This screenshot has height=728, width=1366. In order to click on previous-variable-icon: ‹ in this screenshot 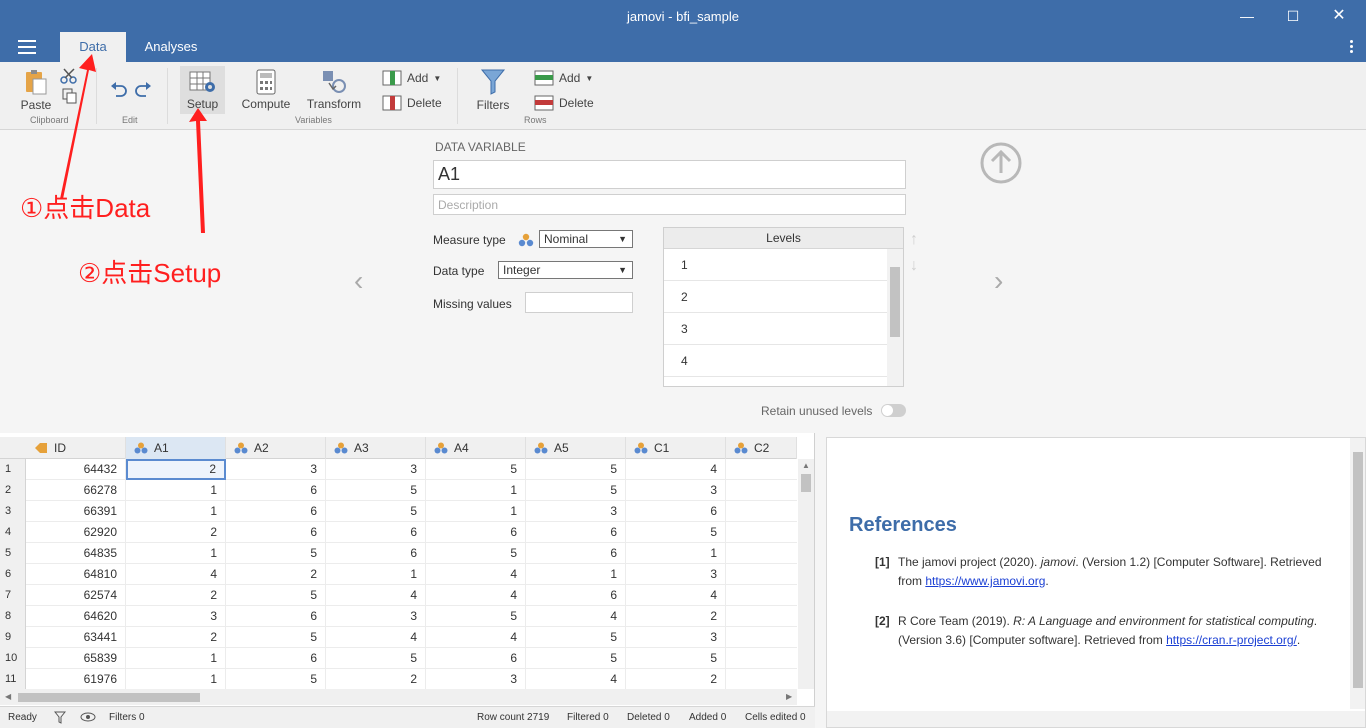, I will do `click(358, 281)`.